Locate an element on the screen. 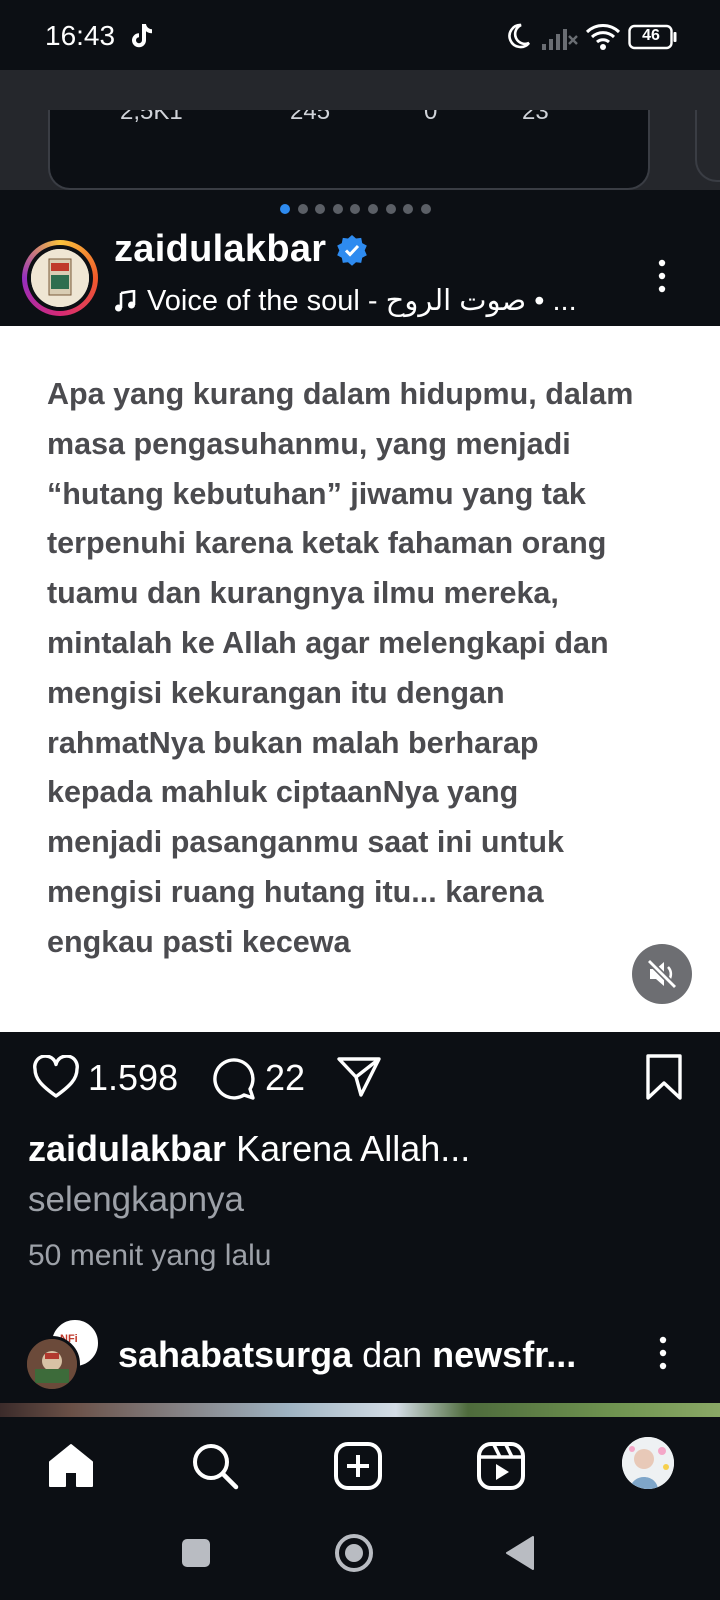 The image size is (720, 1600). battery-level: 46 is located at coordinates (651, 35).